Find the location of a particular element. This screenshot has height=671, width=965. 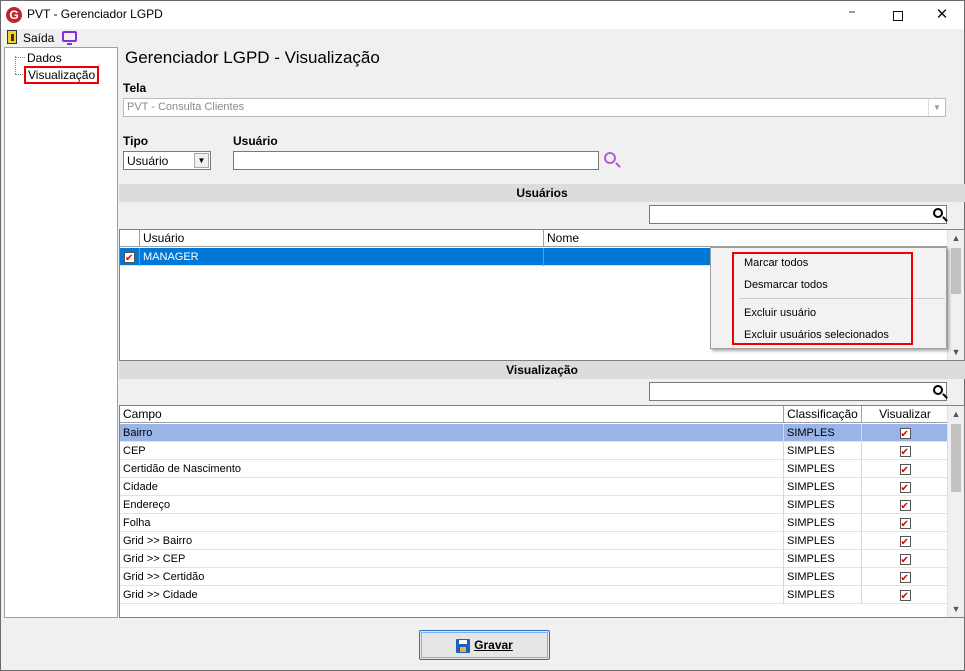

tela-select-value: PVT - Consulta Clientes is located at coordinates (186, 107).